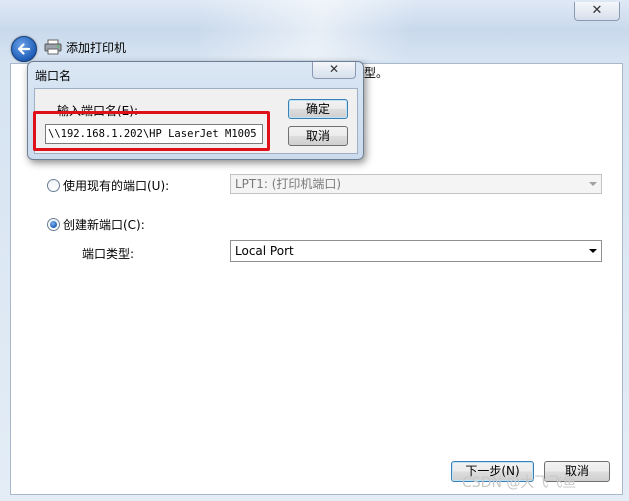 The width and height of the screenshot is (629, 501). I want to click on port-dialog-close-button: ✕, so click(334, 70).